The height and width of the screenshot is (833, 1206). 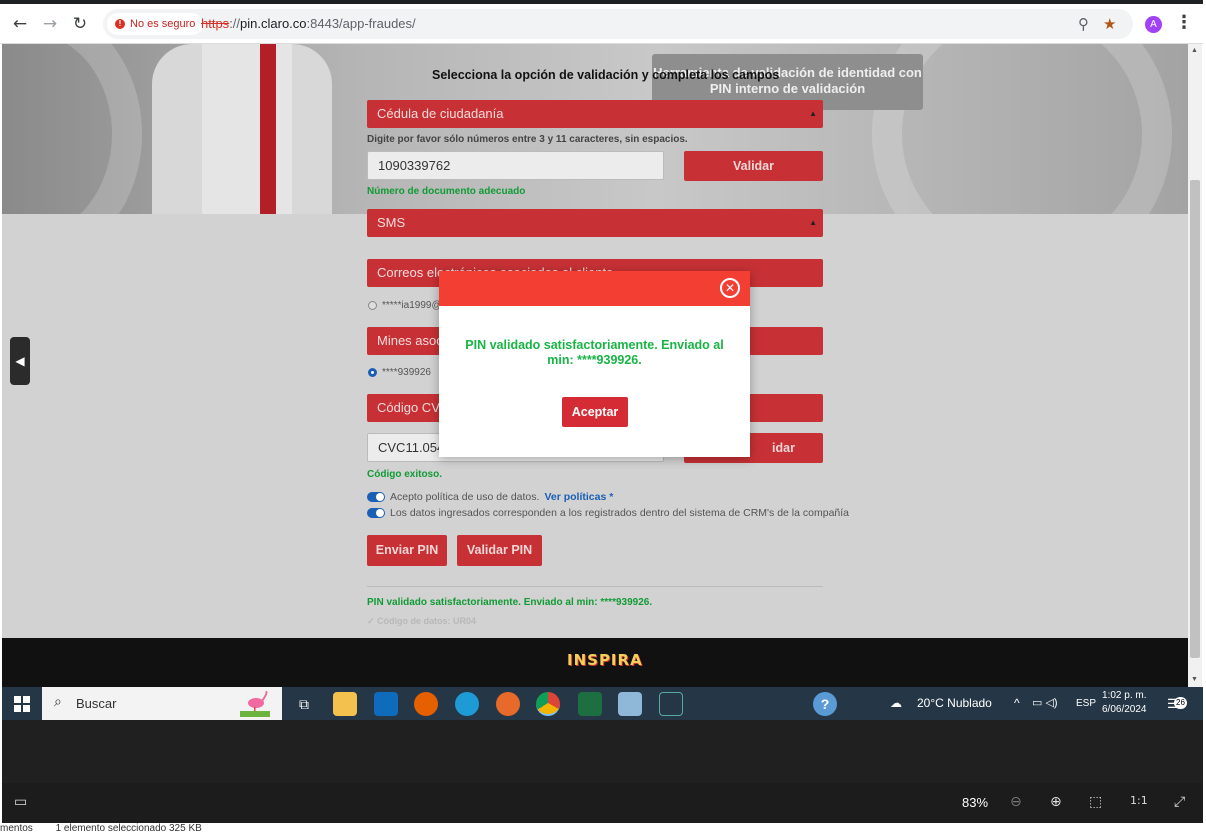 I want to click on doc-ok-message: Número de documento adecuado, so click(x=446, y=191).